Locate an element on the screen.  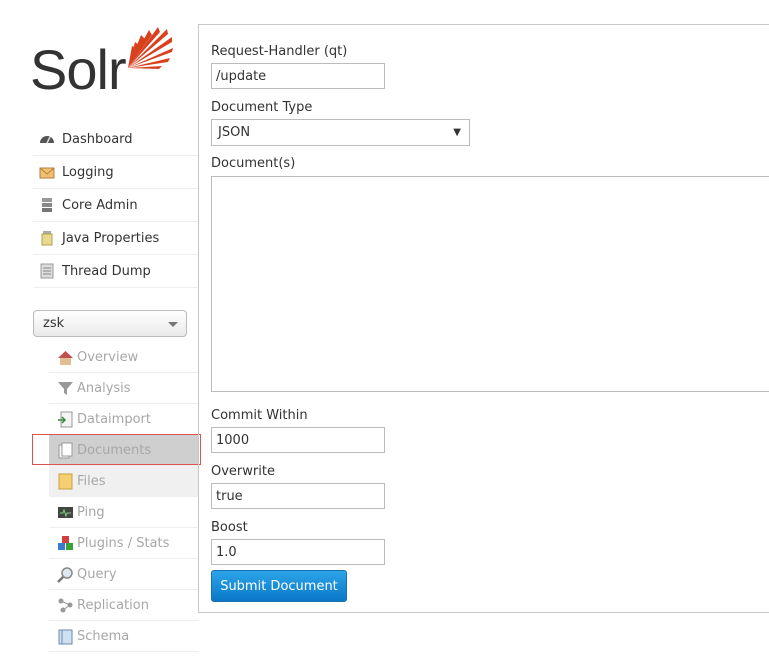
core-menu-label: Query is located at coordinates (97, 574).